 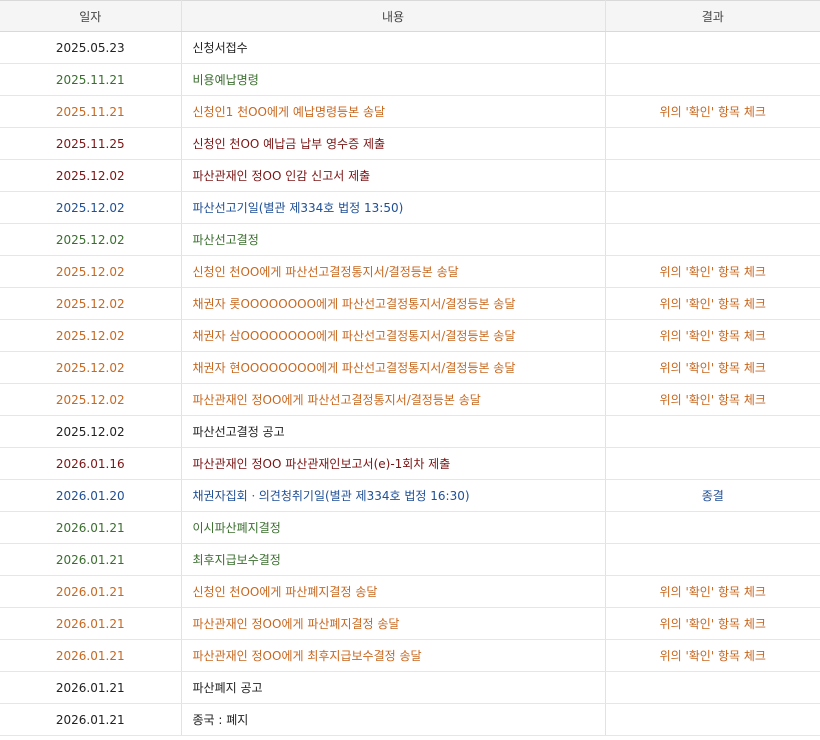 I want to click on content-cell: 최후지급보수결정, so click(x=392, y=559).